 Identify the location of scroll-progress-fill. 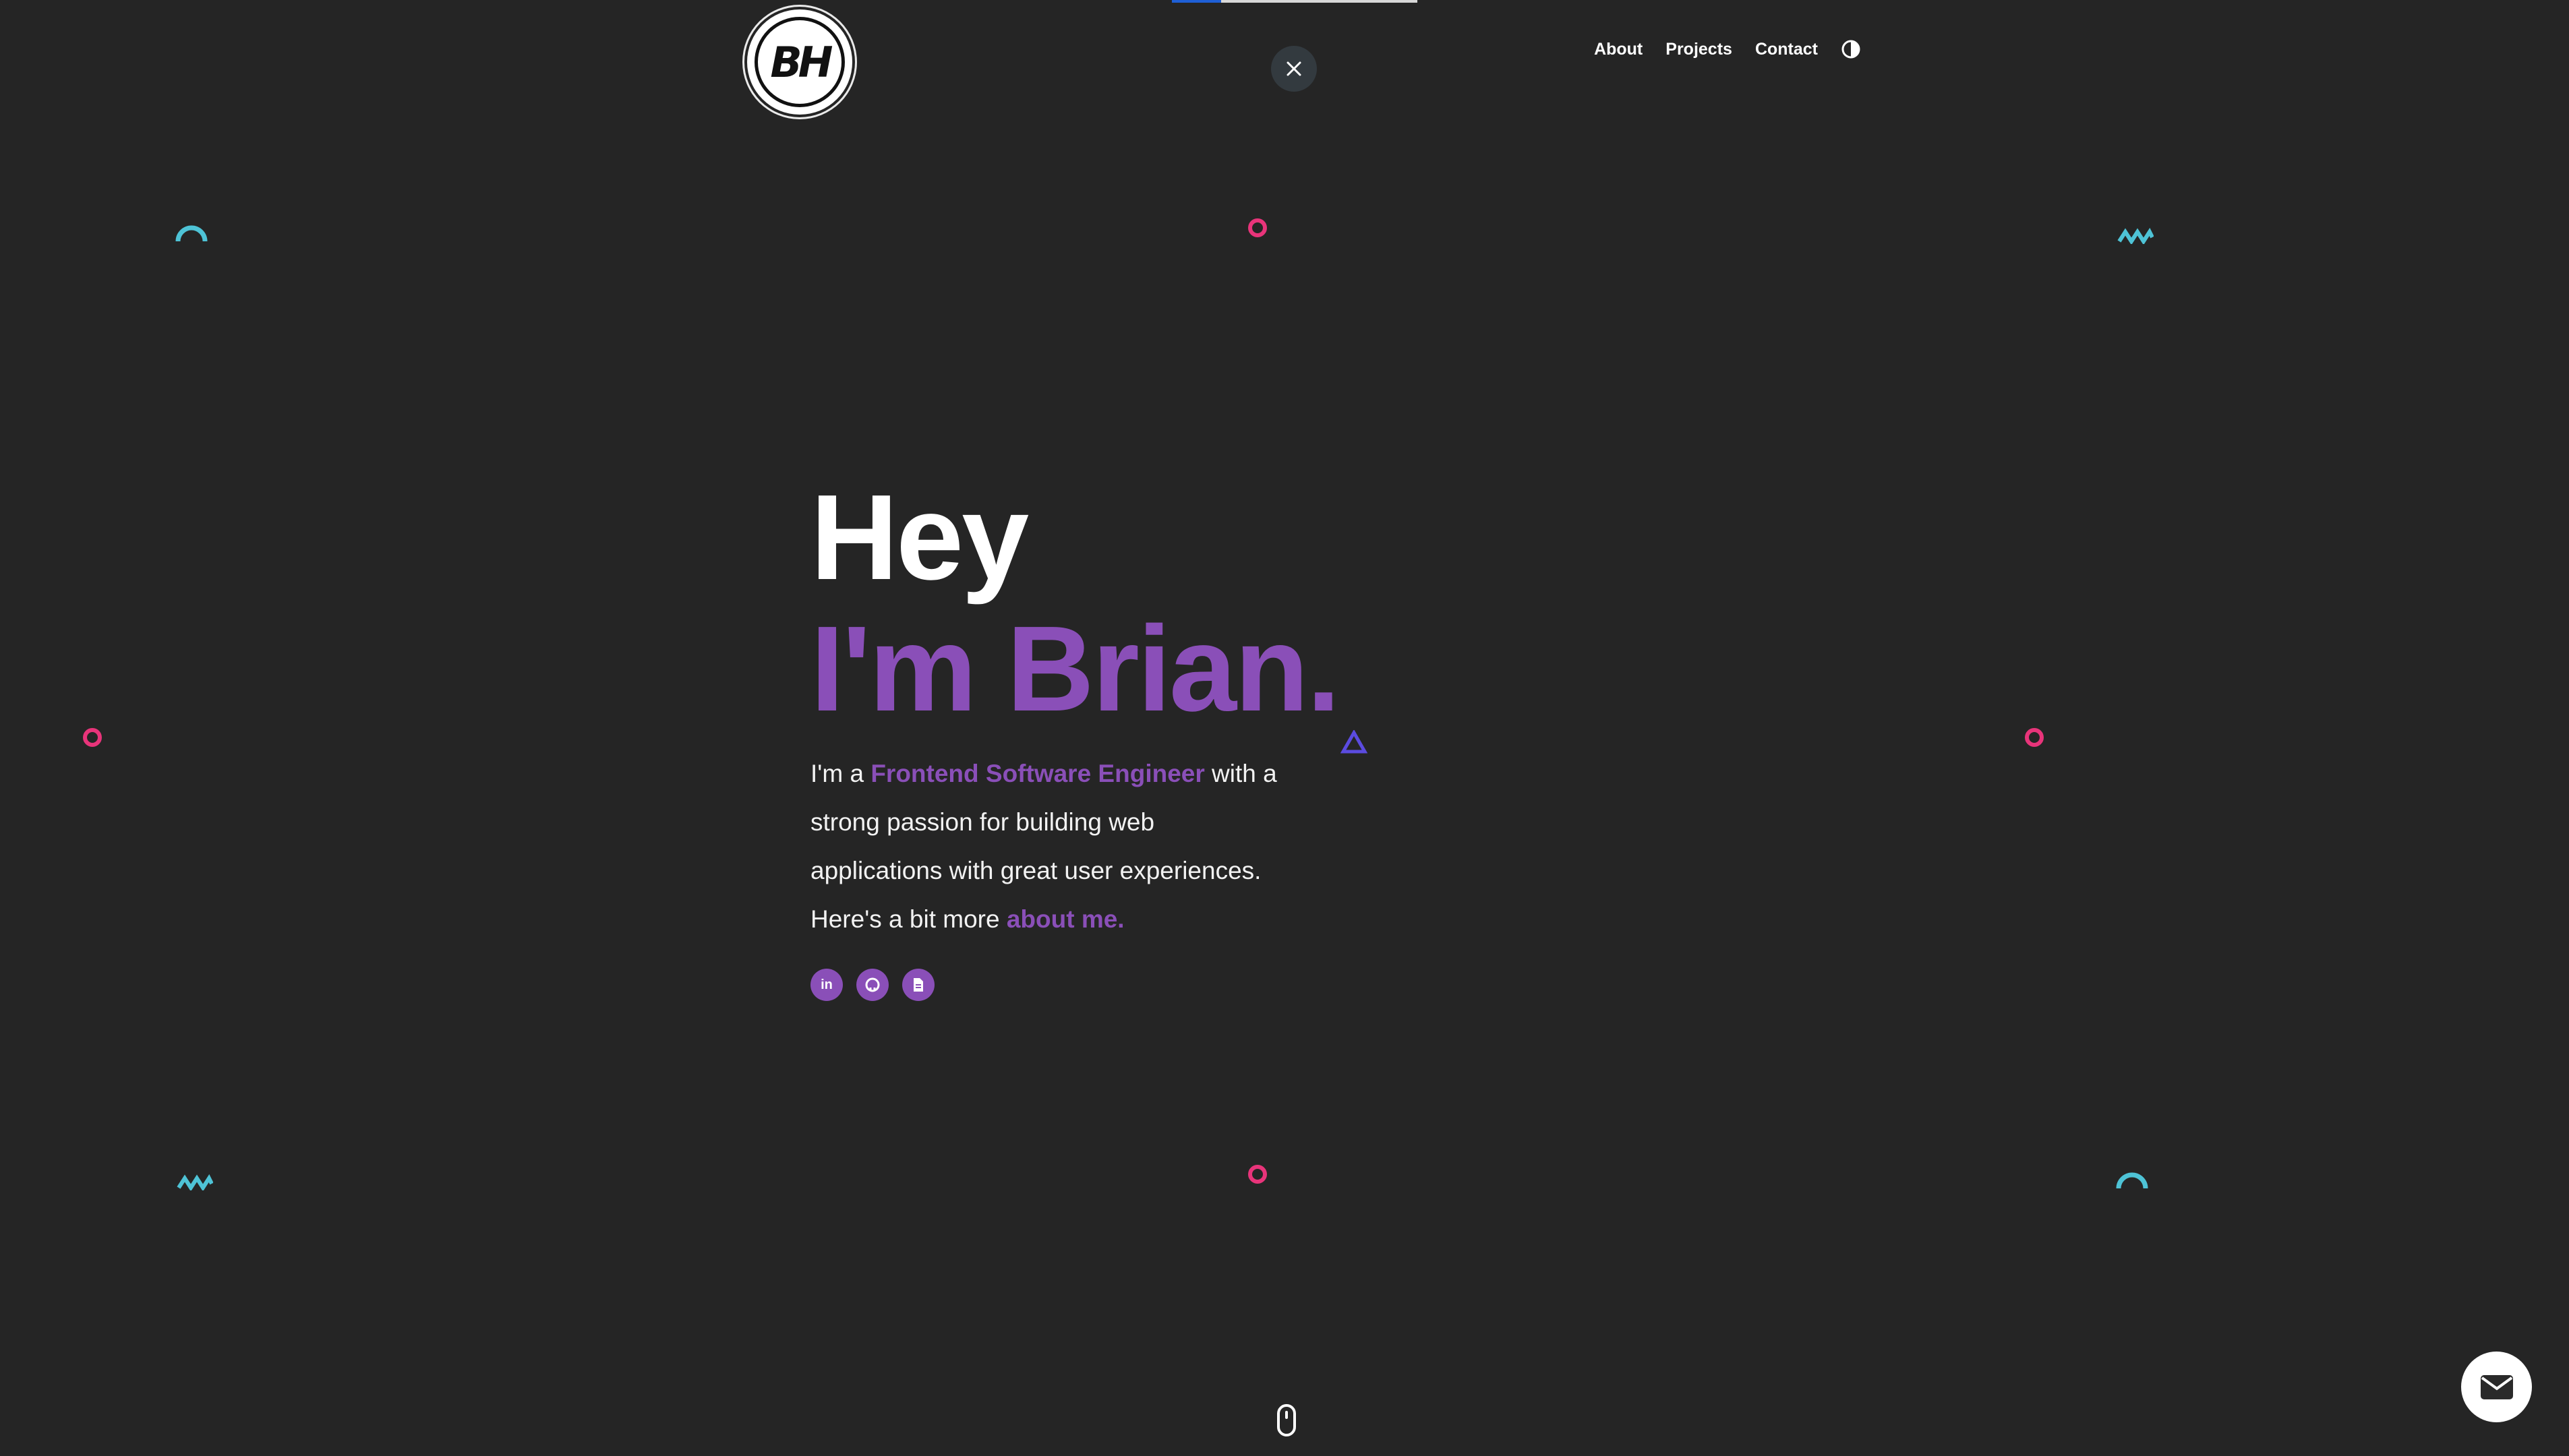
(1196, 1).